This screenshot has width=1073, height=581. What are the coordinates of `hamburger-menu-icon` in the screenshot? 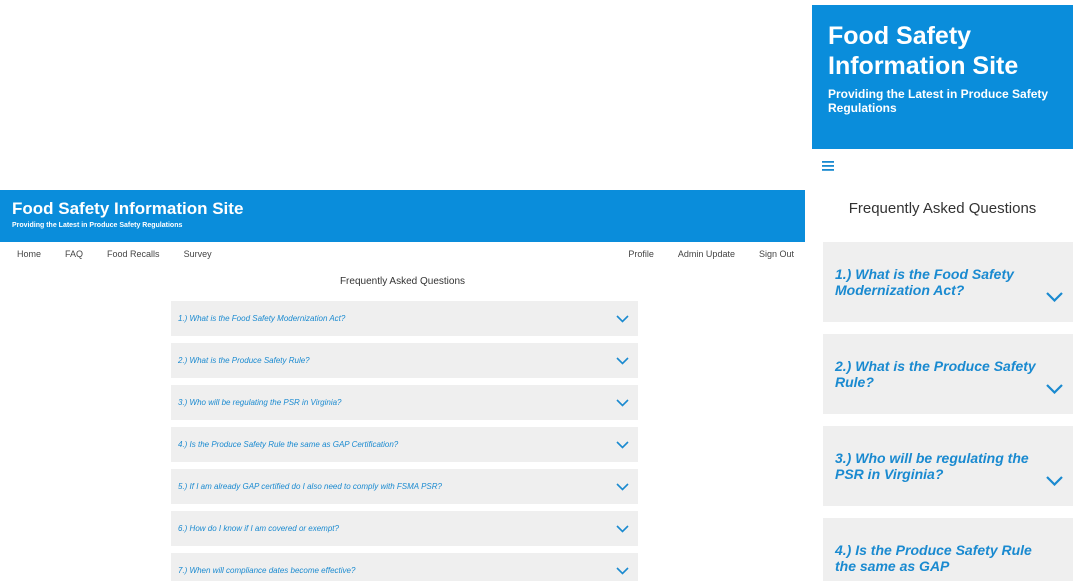 It's located at (828, 166).